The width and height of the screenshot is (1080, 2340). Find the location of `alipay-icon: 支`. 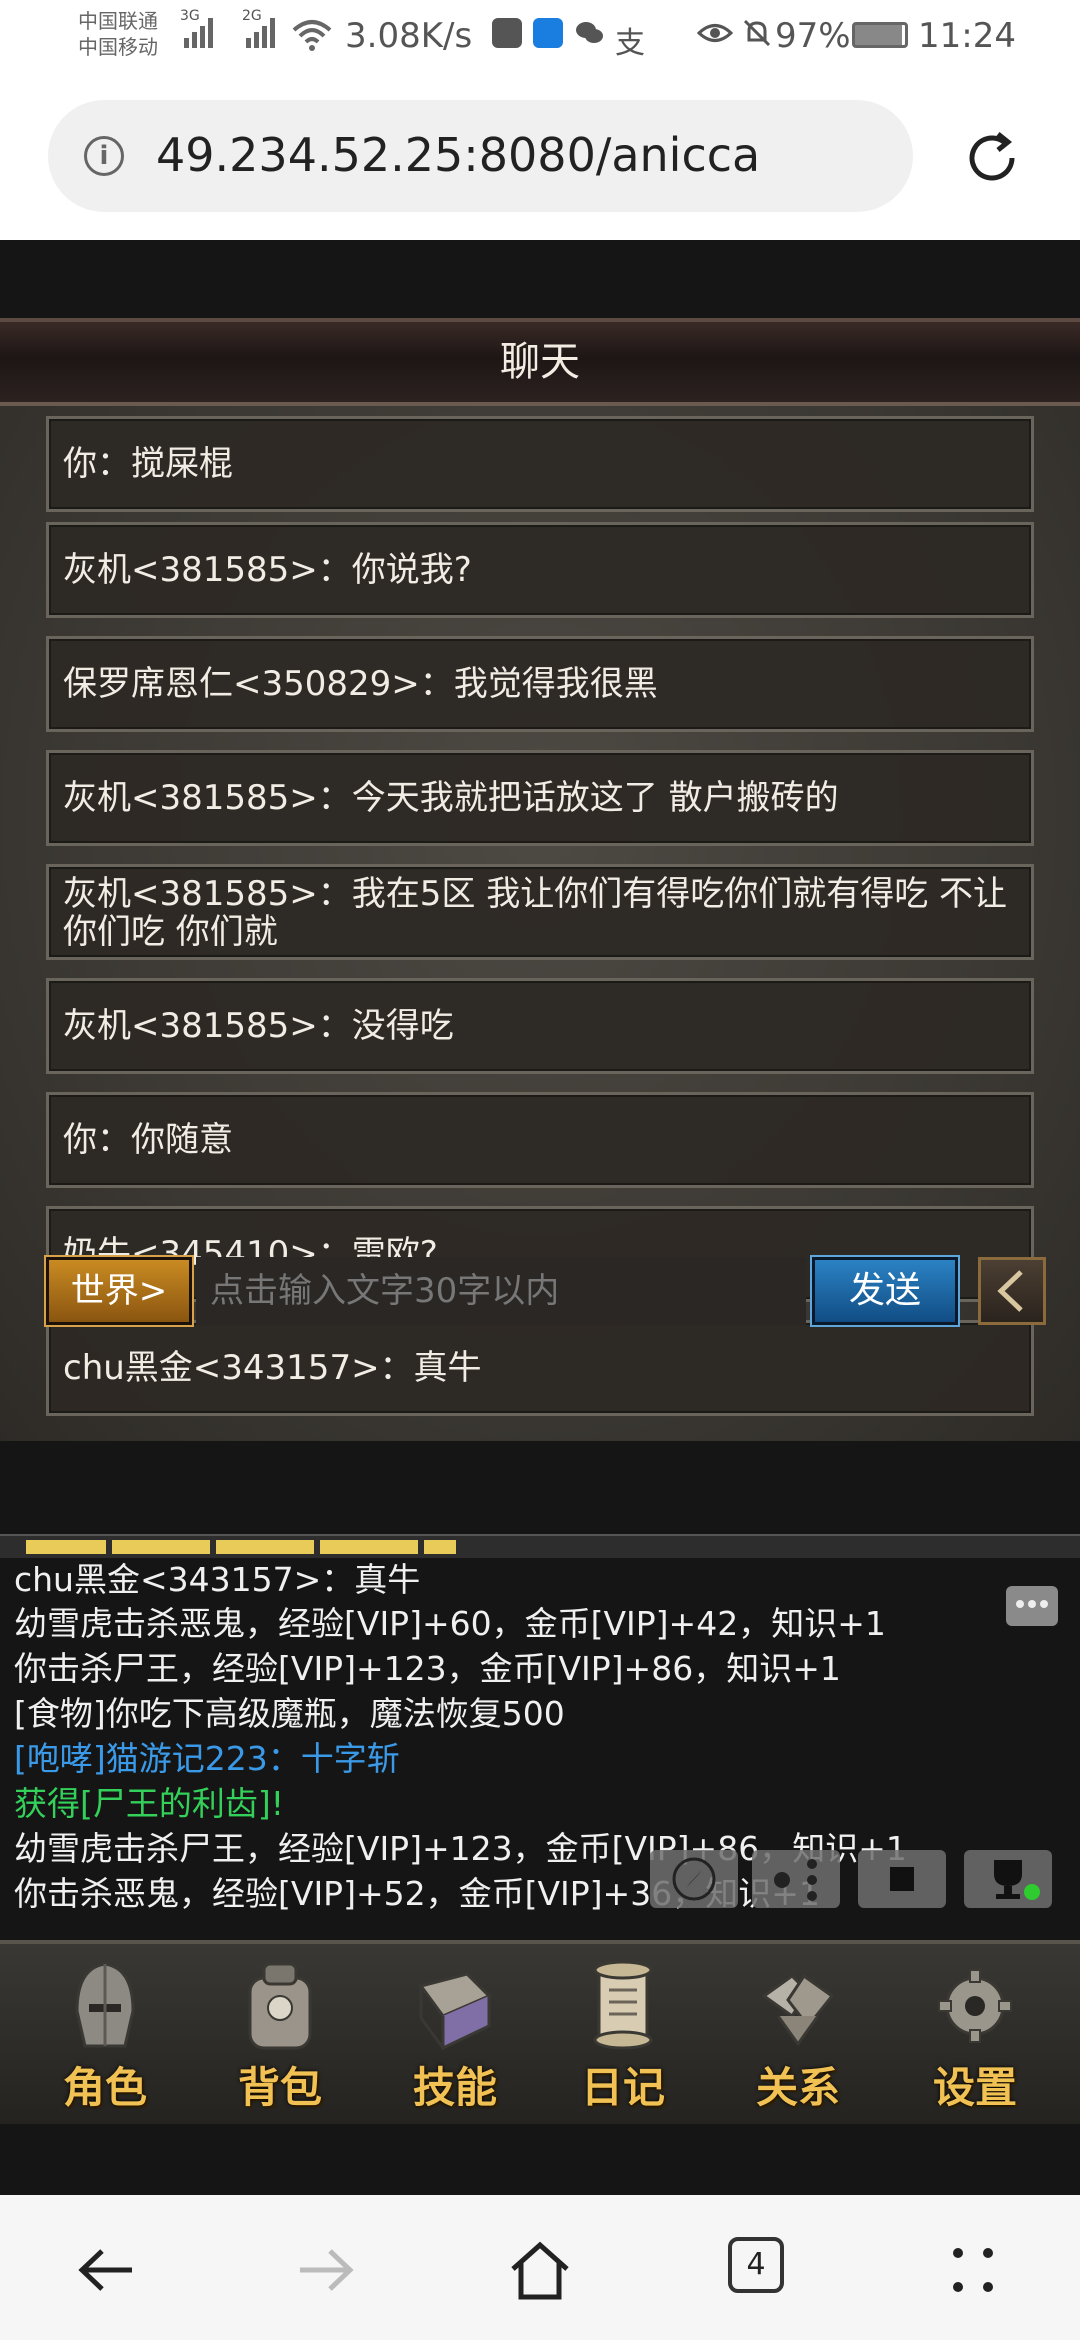

alipay-icon: 支 is located at coordinates (630, 43).